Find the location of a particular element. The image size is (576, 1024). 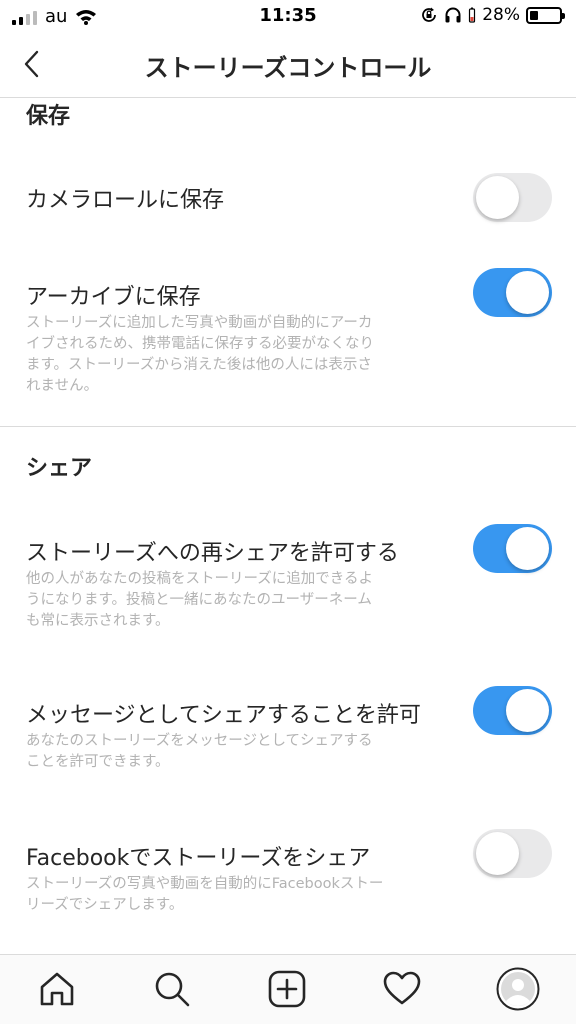

facebook-share-description: ストーリーズの写真や動画を自動的にFacebookストー リーズでシェアします。 is located at coordinates (236, 895).